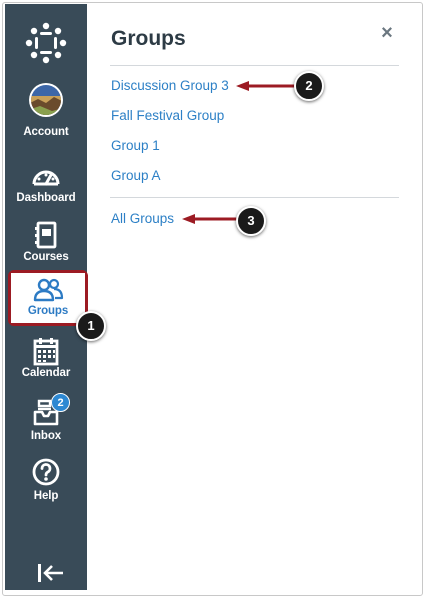 The height and width of the screenshot is (598, 425). I want to click on canvas-logo-icon, so click(46, 43).